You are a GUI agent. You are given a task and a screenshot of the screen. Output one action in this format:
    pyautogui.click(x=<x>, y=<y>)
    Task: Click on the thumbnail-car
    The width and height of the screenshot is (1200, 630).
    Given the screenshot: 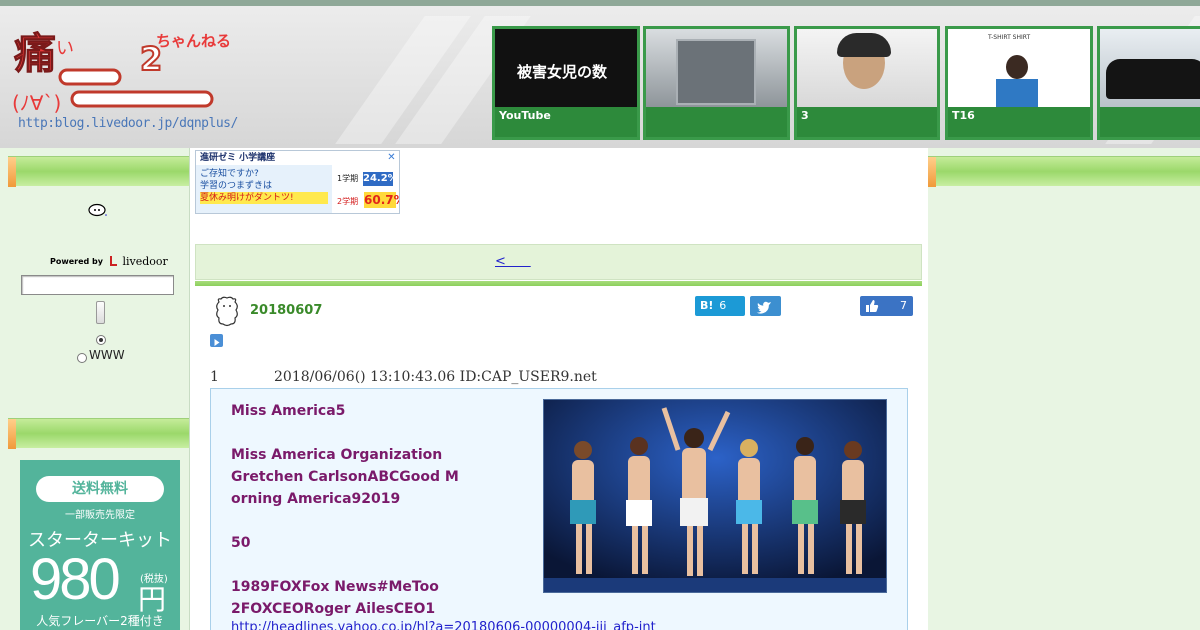 What is the action you would take?
    pyautogui.click(x=1148, y=83)
    